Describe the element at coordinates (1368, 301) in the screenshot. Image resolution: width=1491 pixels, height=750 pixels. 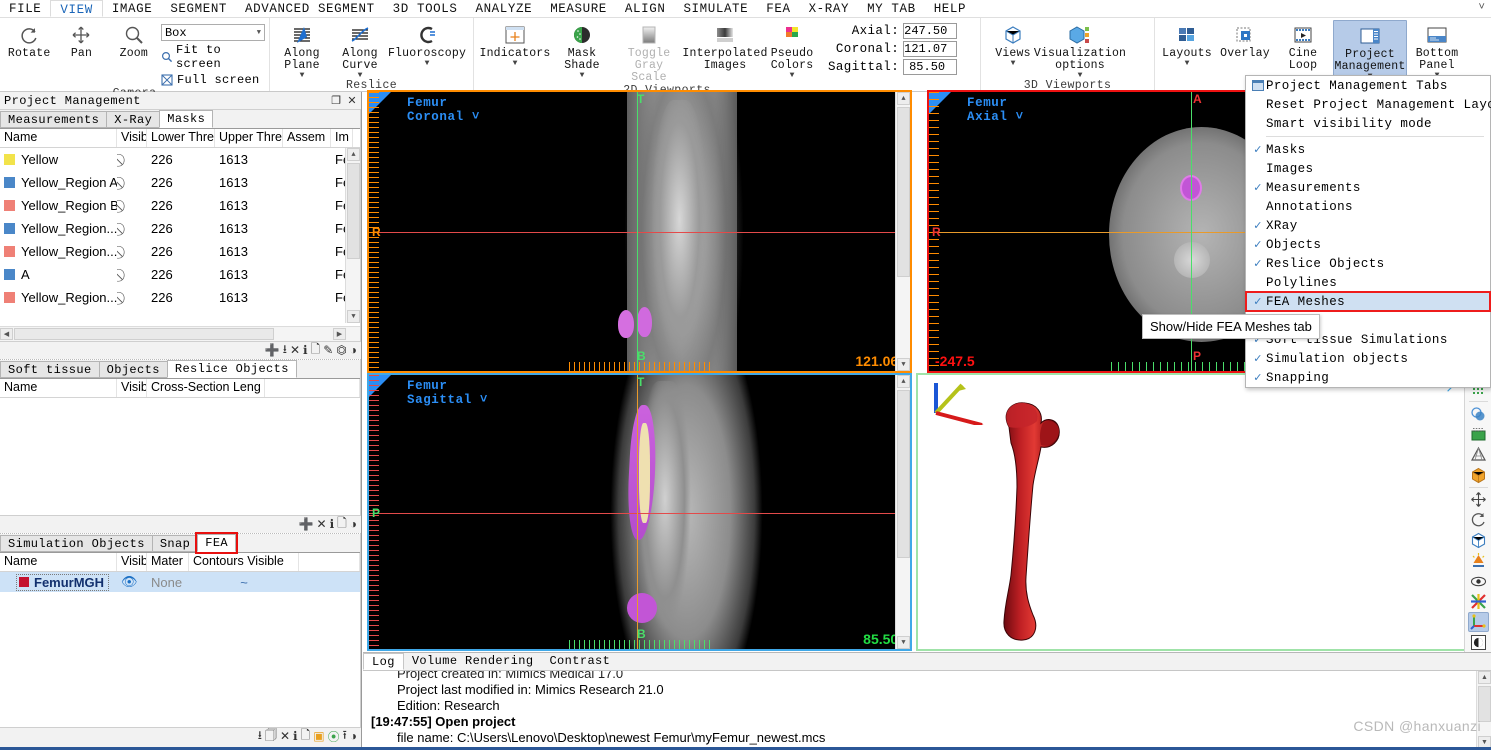
I see `menu-item-fea-meshes: ✓ FEA Meshes` at that location.